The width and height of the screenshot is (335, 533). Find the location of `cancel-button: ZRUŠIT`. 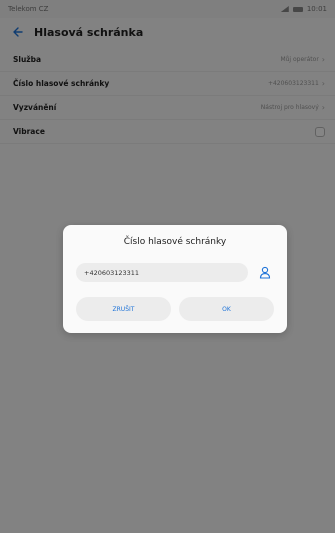

cancel-button: ZRUŠIT is located at coordinates (123, 309).